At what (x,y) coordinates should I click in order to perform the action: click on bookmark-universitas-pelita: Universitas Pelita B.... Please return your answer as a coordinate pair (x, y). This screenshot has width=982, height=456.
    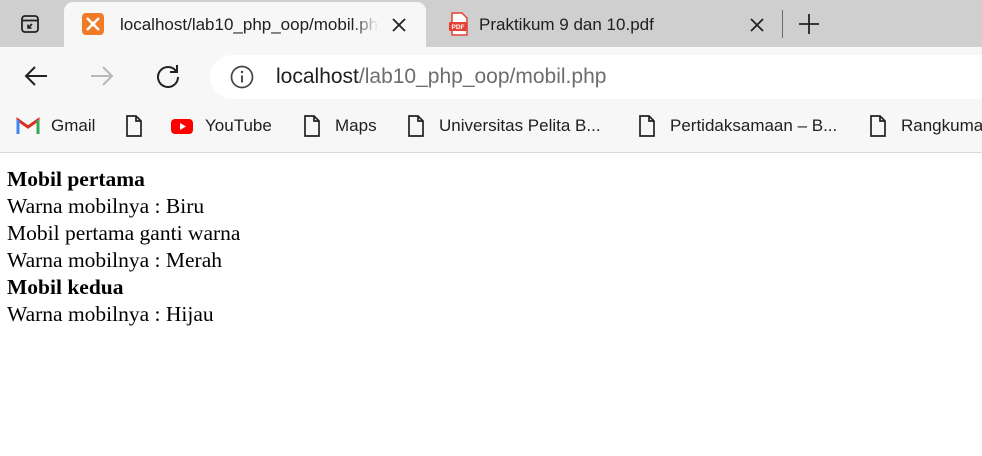
    Looking at the image, I should click on (502, 126).